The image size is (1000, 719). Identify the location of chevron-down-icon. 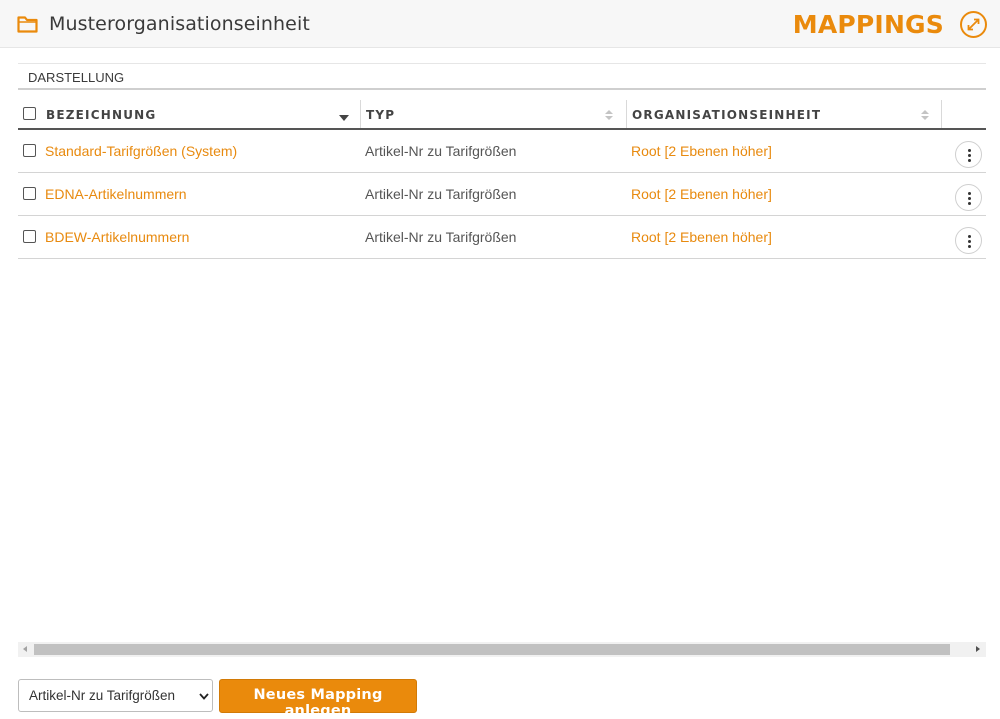
(204, 696).